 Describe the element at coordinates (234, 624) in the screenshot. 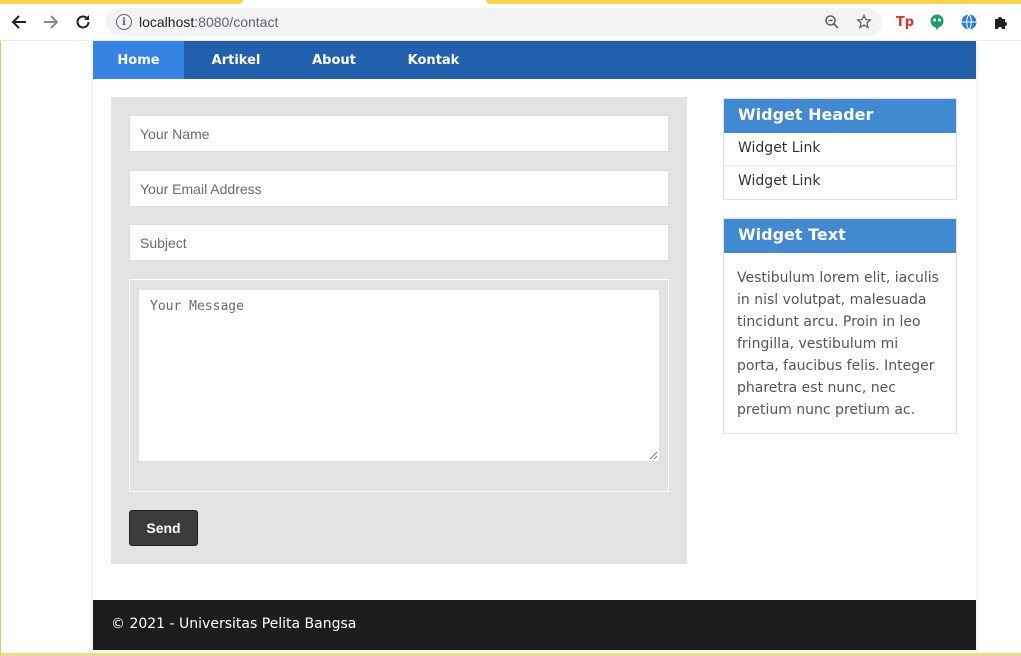

I see `footer-copyright: © 2021 - Universitas Pelita Bangsa` at that location.